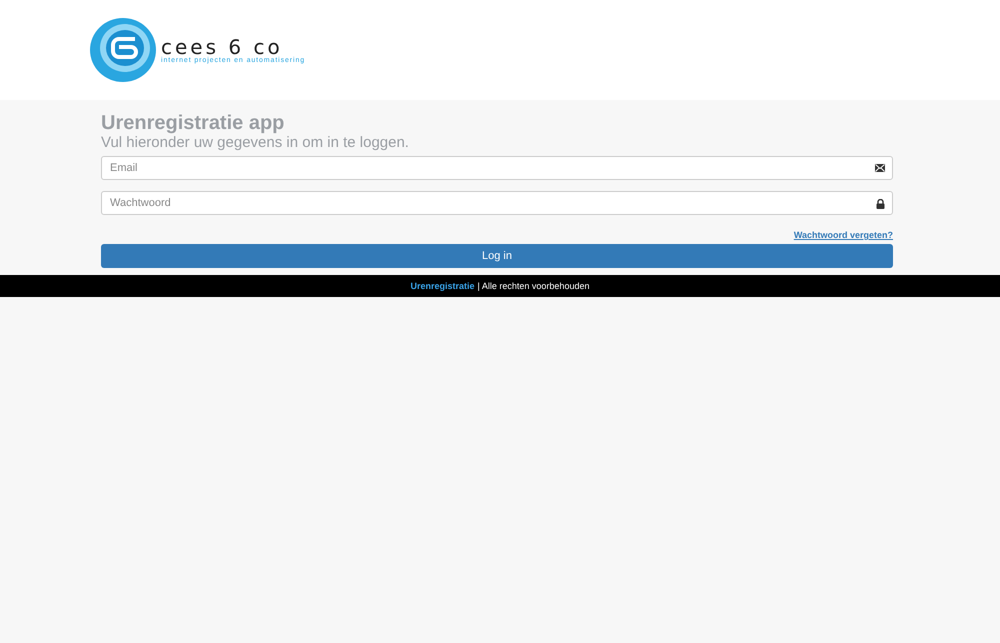 The width and height of the screenshot is (1000, 643). Describe the element at coordinates (497, 203) in the screenshot. I see `password-field: Wachtwoord` at that location.